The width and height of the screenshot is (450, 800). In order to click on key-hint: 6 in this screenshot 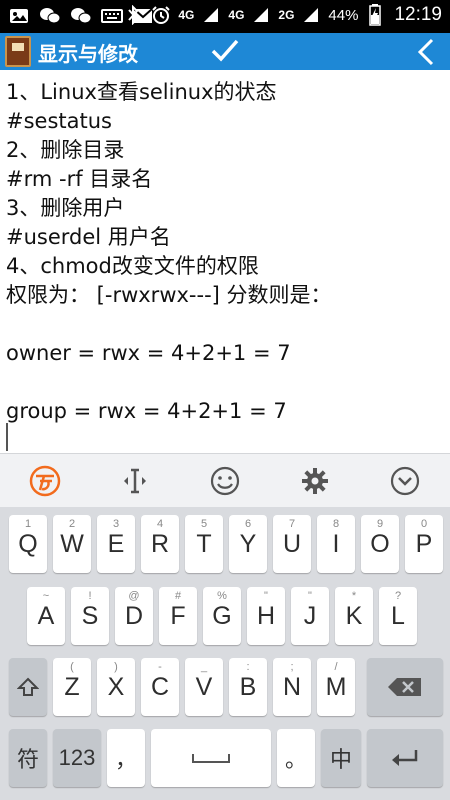, I will do `click(248, 524)`.